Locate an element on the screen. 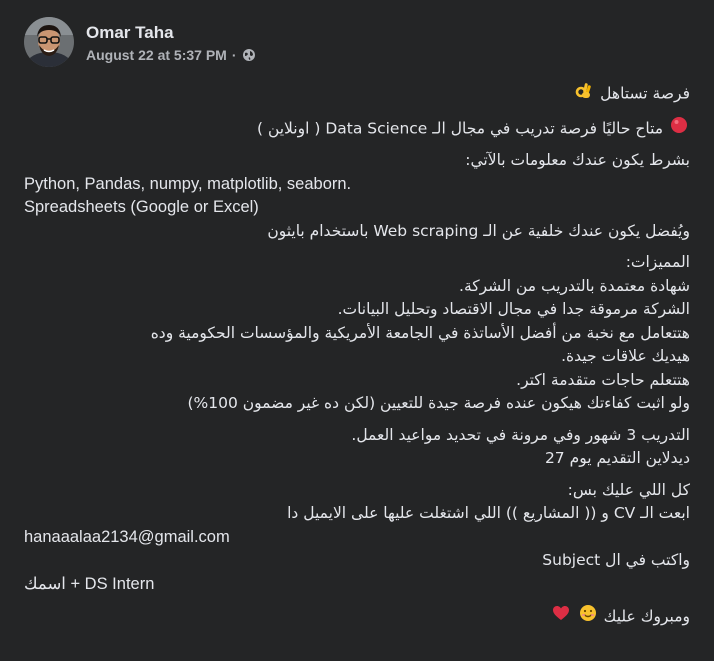 This screenshot has height=661, width=714. paragraph-closing: ومبروك عليك is located at coordinates (357, 617).